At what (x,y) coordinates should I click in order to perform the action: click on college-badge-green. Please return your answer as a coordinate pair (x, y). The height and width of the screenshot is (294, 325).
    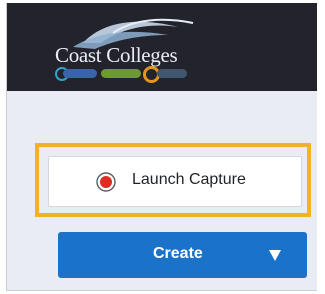
    Looking at the image, I should click on (121, 73).